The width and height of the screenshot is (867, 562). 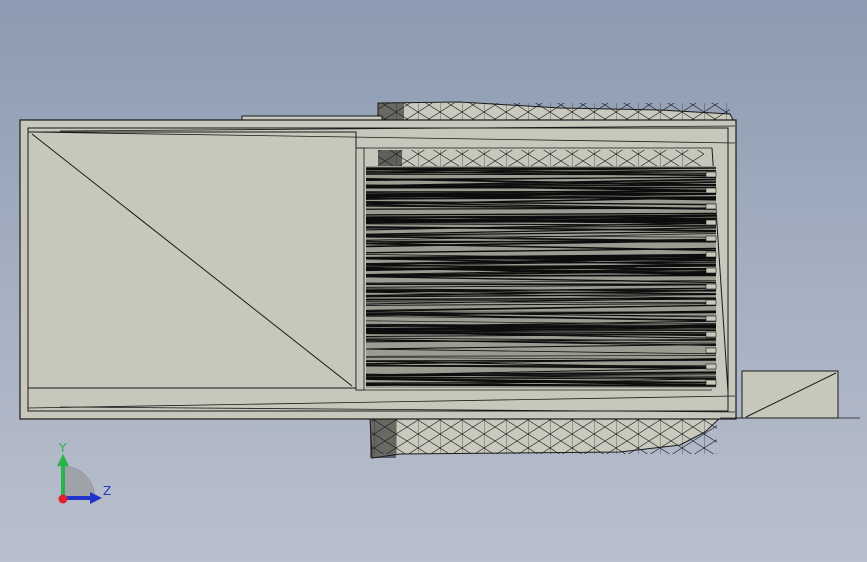 What do you see at coordinates (790, 394) in the screenshot?
I see `right-end-block` at bounding box center [790, 394].